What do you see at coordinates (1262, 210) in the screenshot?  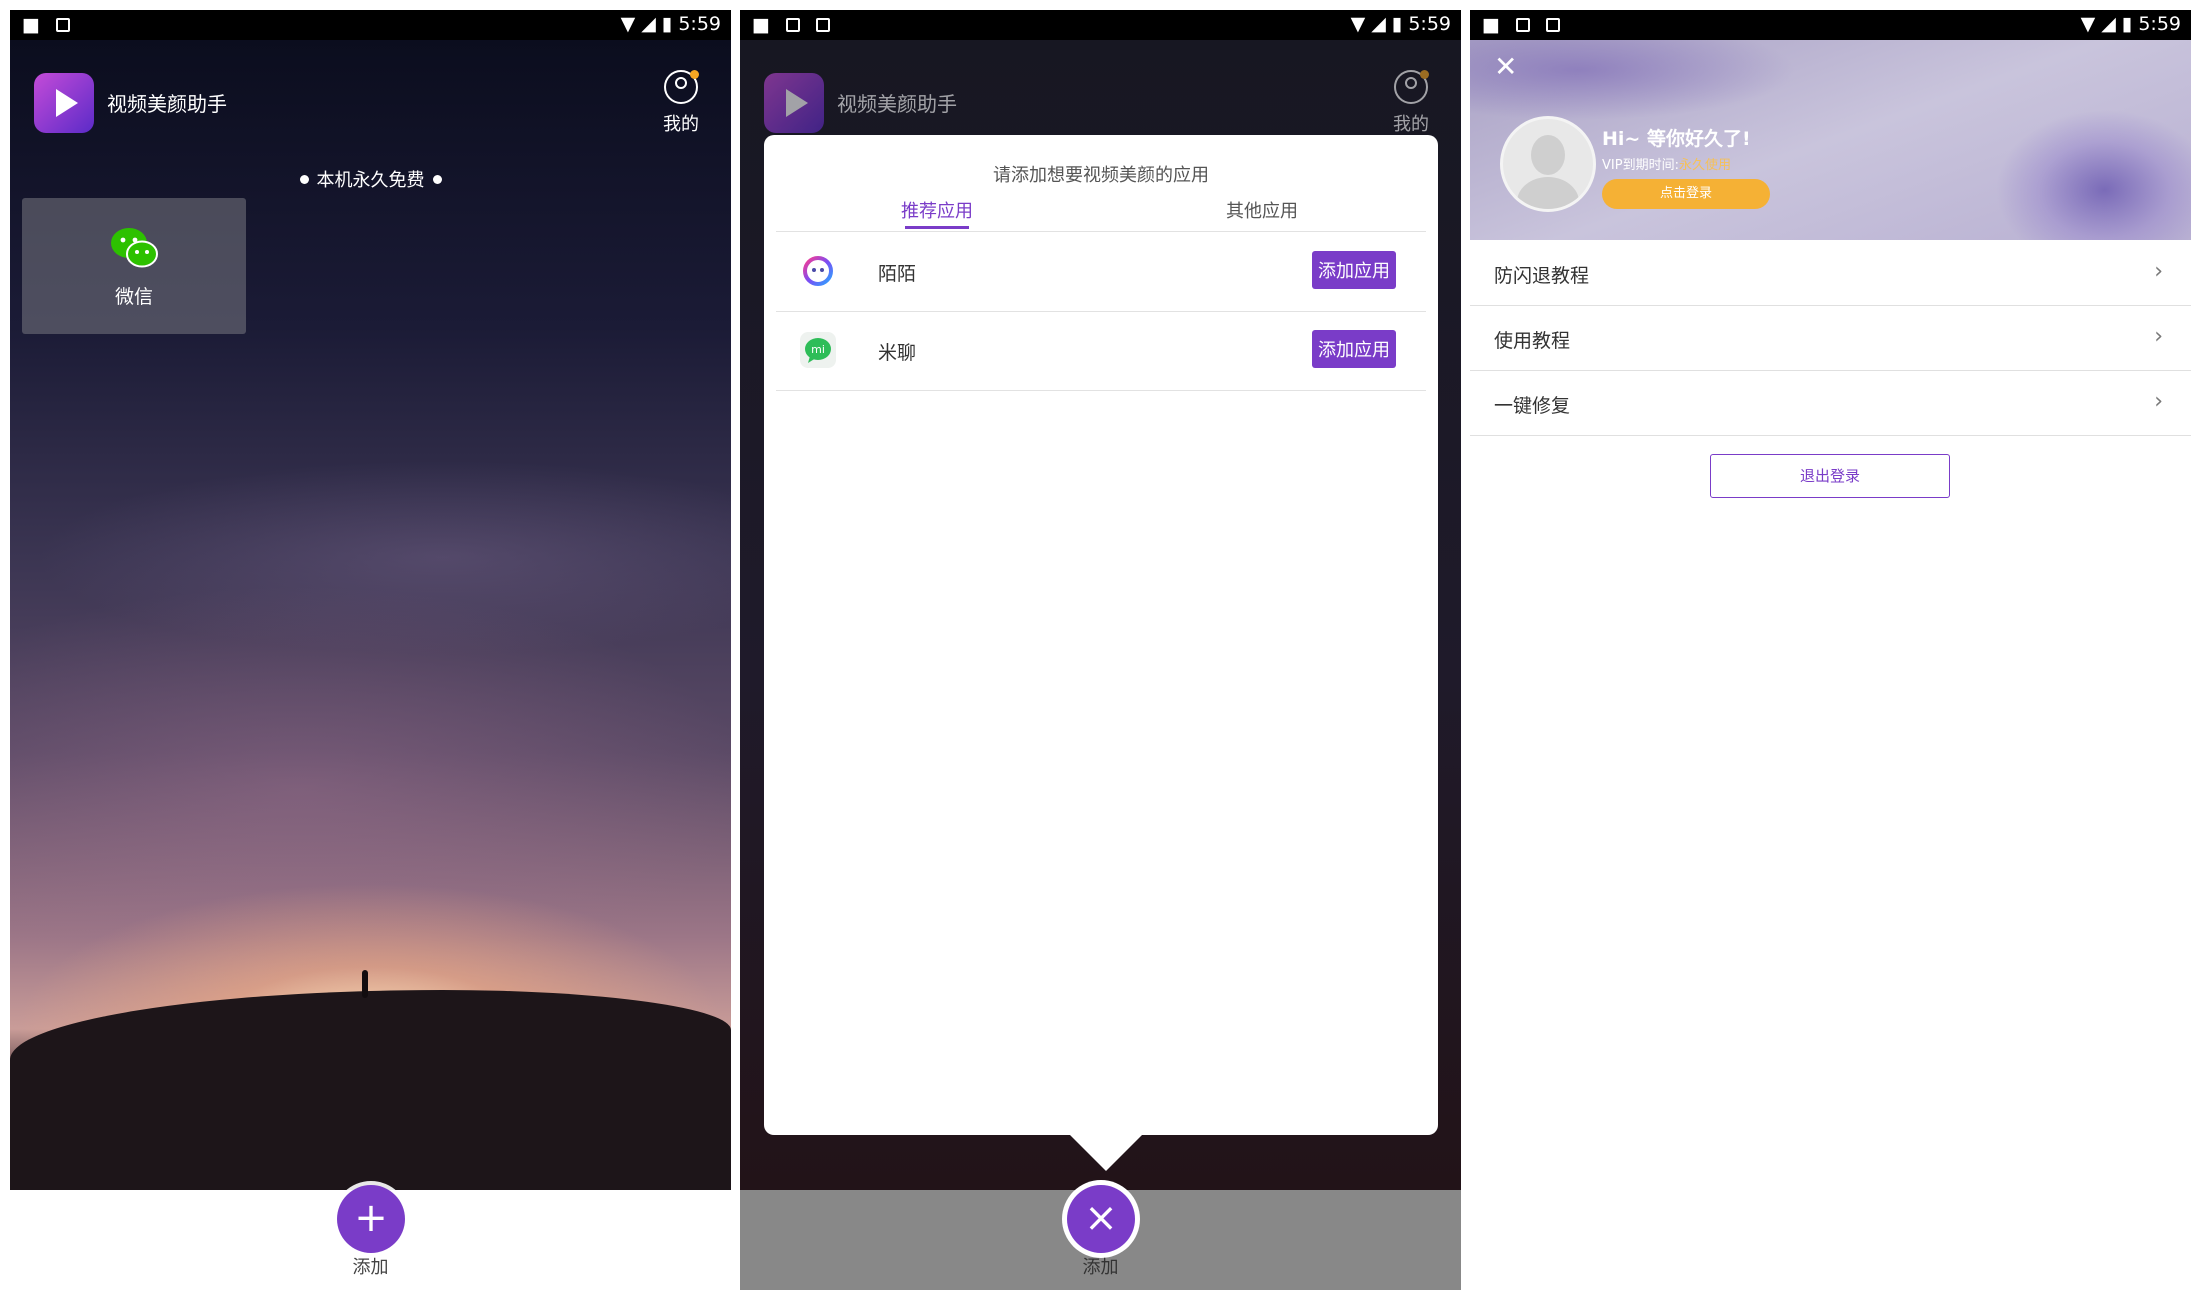 I see `tab-other-apps: 其他应用` at bounding box center [1262, 210].